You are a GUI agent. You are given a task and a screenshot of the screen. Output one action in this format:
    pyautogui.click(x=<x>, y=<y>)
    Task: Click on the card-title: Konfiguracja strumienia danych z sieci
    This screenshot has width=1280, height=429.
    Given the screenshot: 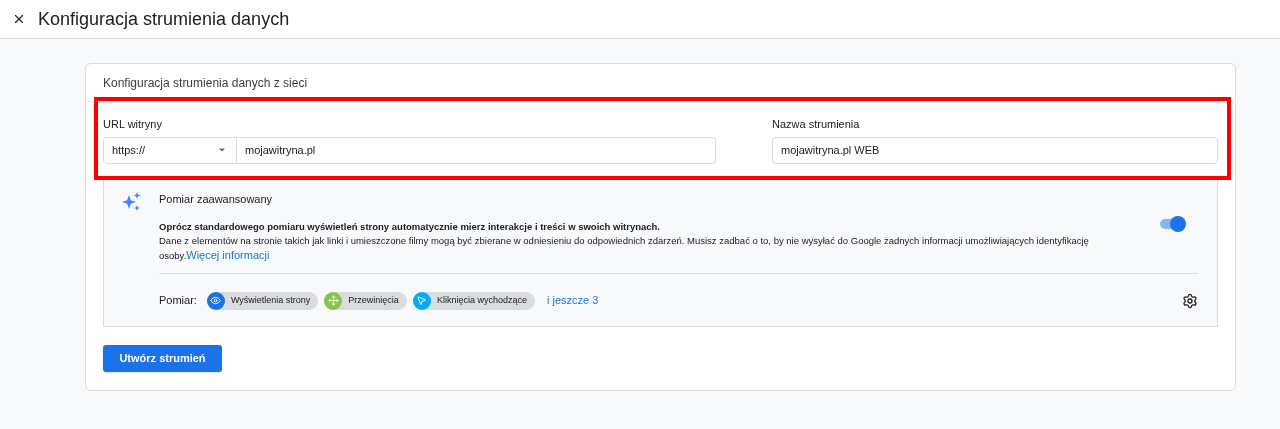 What is the action you would take?
    pyautogui.click(x=205, y=83)
    